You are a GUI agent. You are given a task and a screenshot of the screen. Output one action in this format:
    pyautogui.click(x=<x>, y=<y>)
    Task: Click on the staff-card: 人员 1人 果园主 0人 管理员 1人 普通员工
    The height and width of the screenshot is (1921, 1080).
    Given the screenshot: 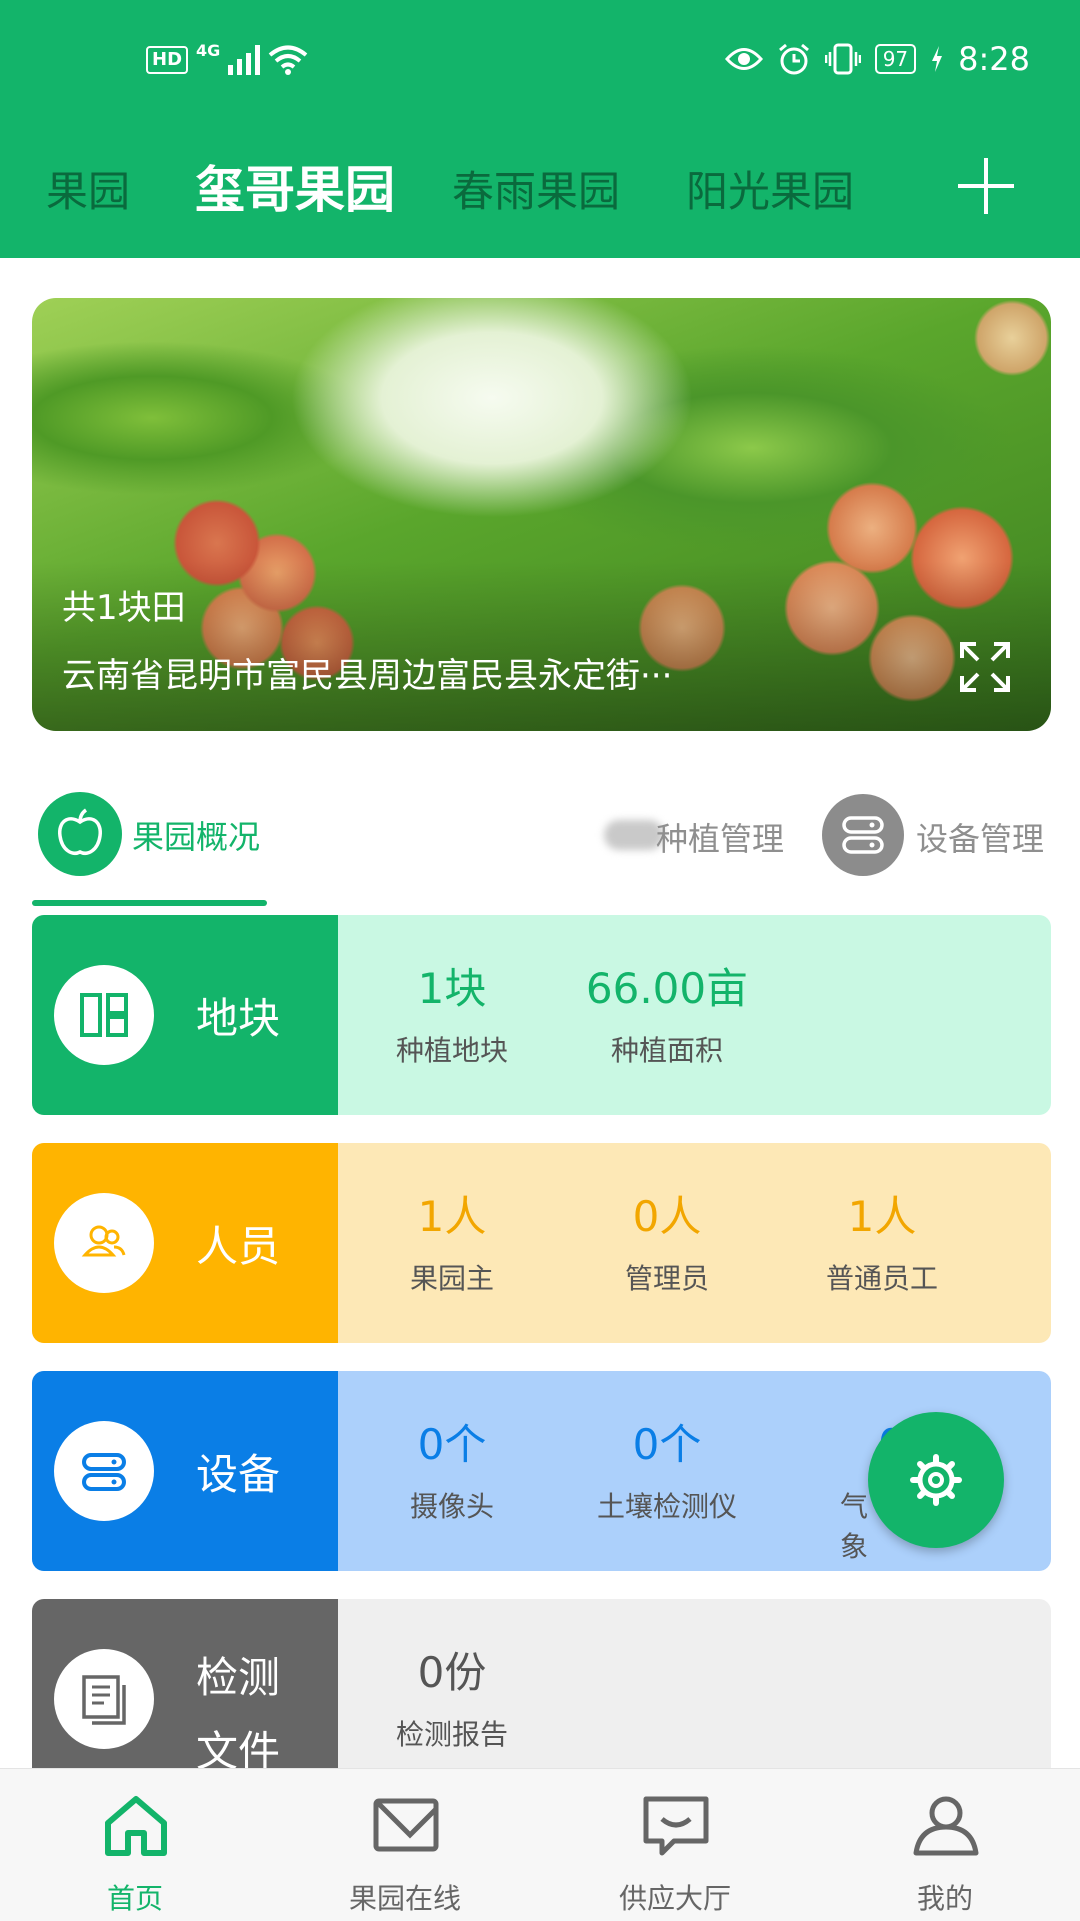 What is the action you would take?
    pyautogui.click(x=541, y=1243)
    